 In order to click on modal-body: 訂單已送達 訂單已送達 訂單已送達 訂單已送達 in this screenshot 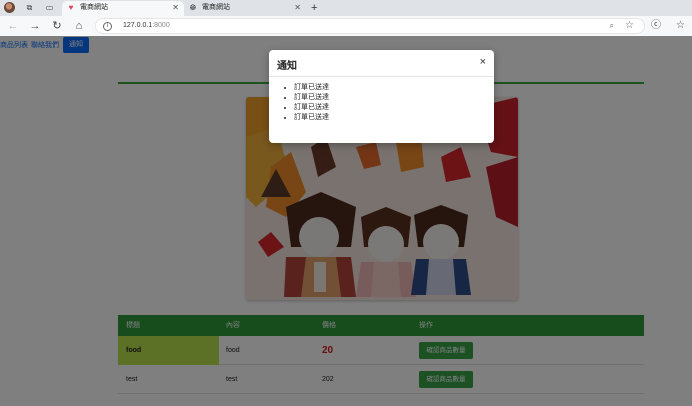, I will do `click(381, 103)`.